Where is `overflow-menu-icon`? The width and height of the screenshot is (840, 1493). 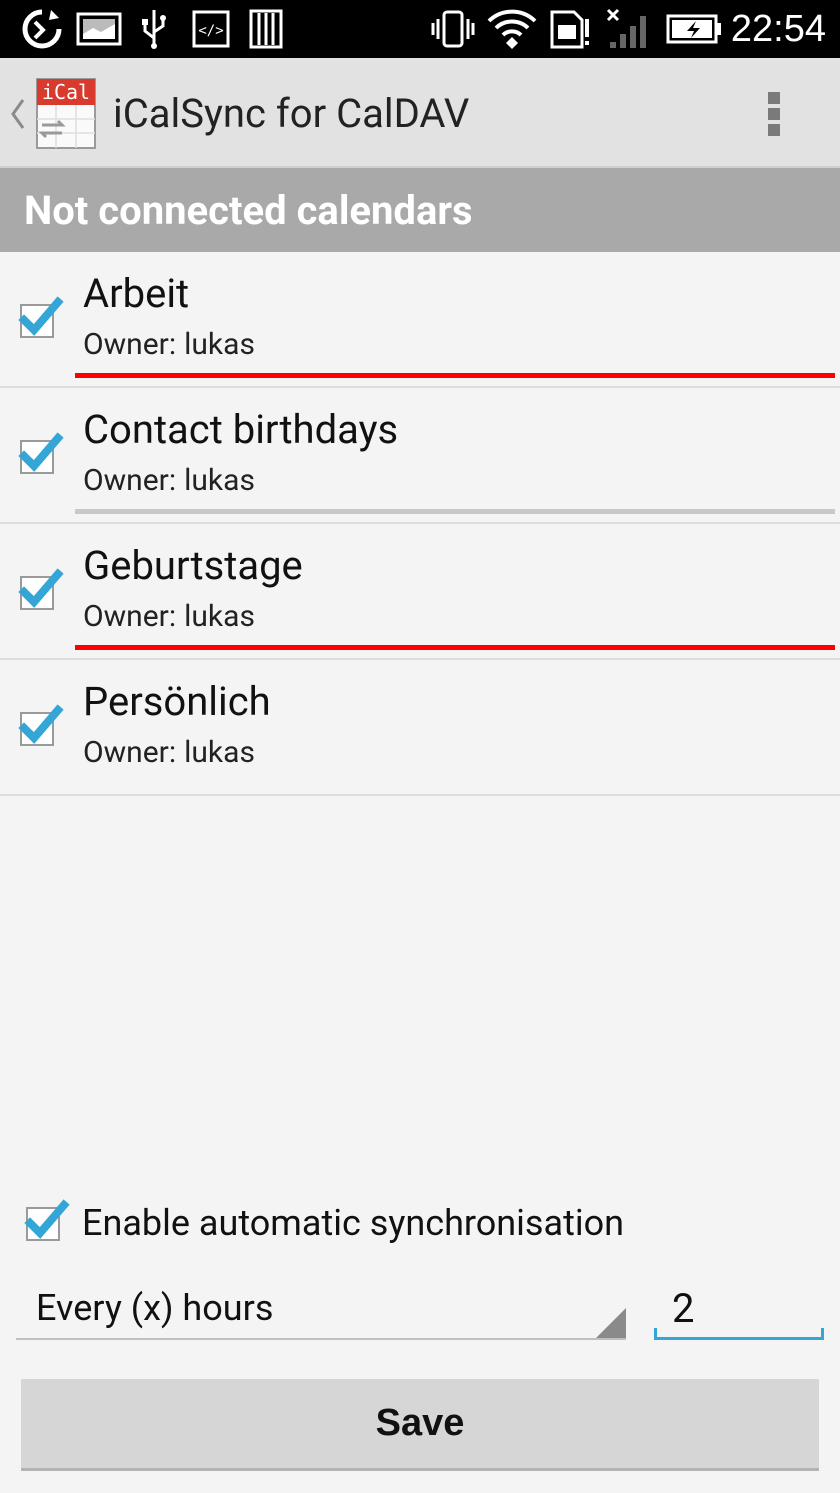
overflow-menu-icon is located at coordinates (774, 114).